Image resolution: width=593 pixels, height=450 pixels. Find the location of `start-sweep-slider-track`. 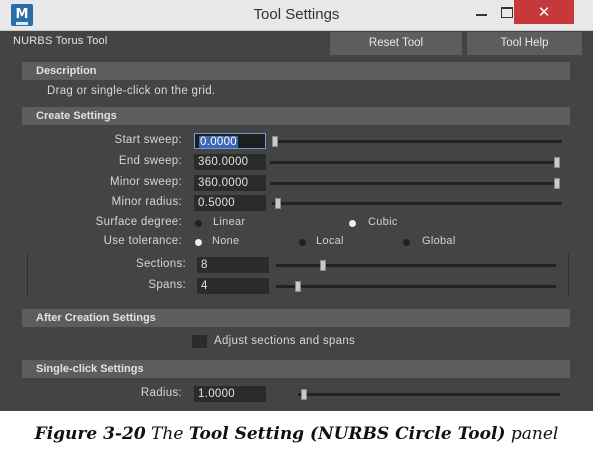

start-sweep-slider-track is located at coordinates (417, 141).